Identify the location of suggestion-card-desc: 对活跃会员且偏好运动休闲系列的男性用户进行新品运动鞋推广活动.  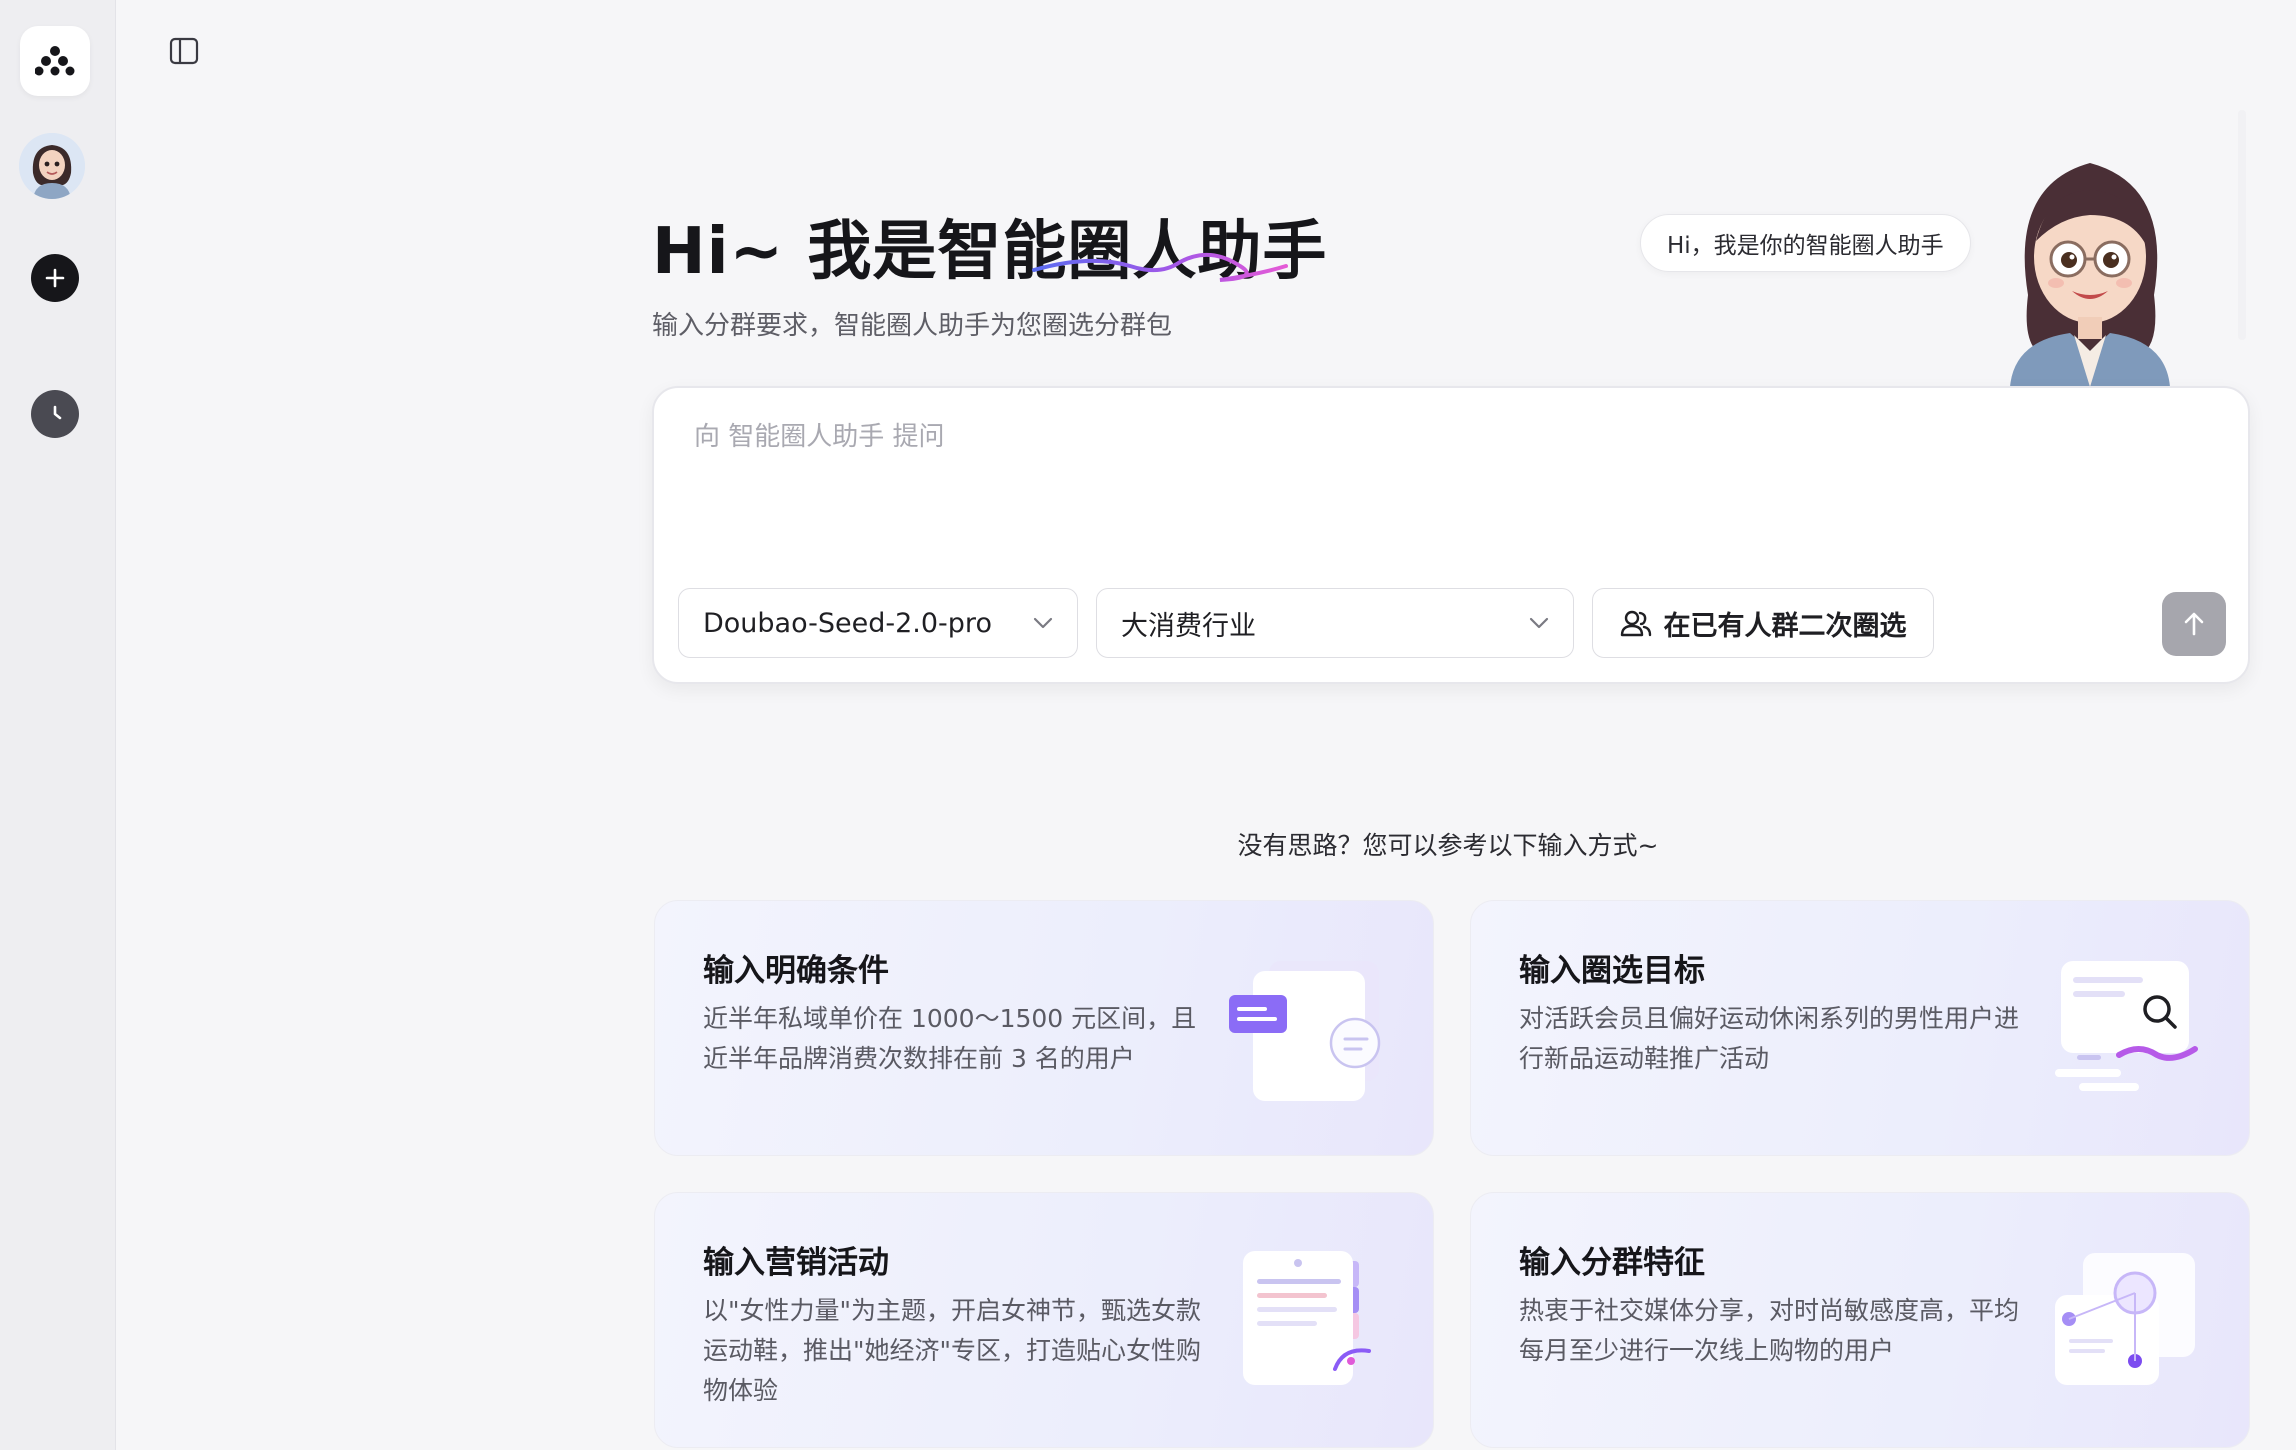
(1769, 1038).